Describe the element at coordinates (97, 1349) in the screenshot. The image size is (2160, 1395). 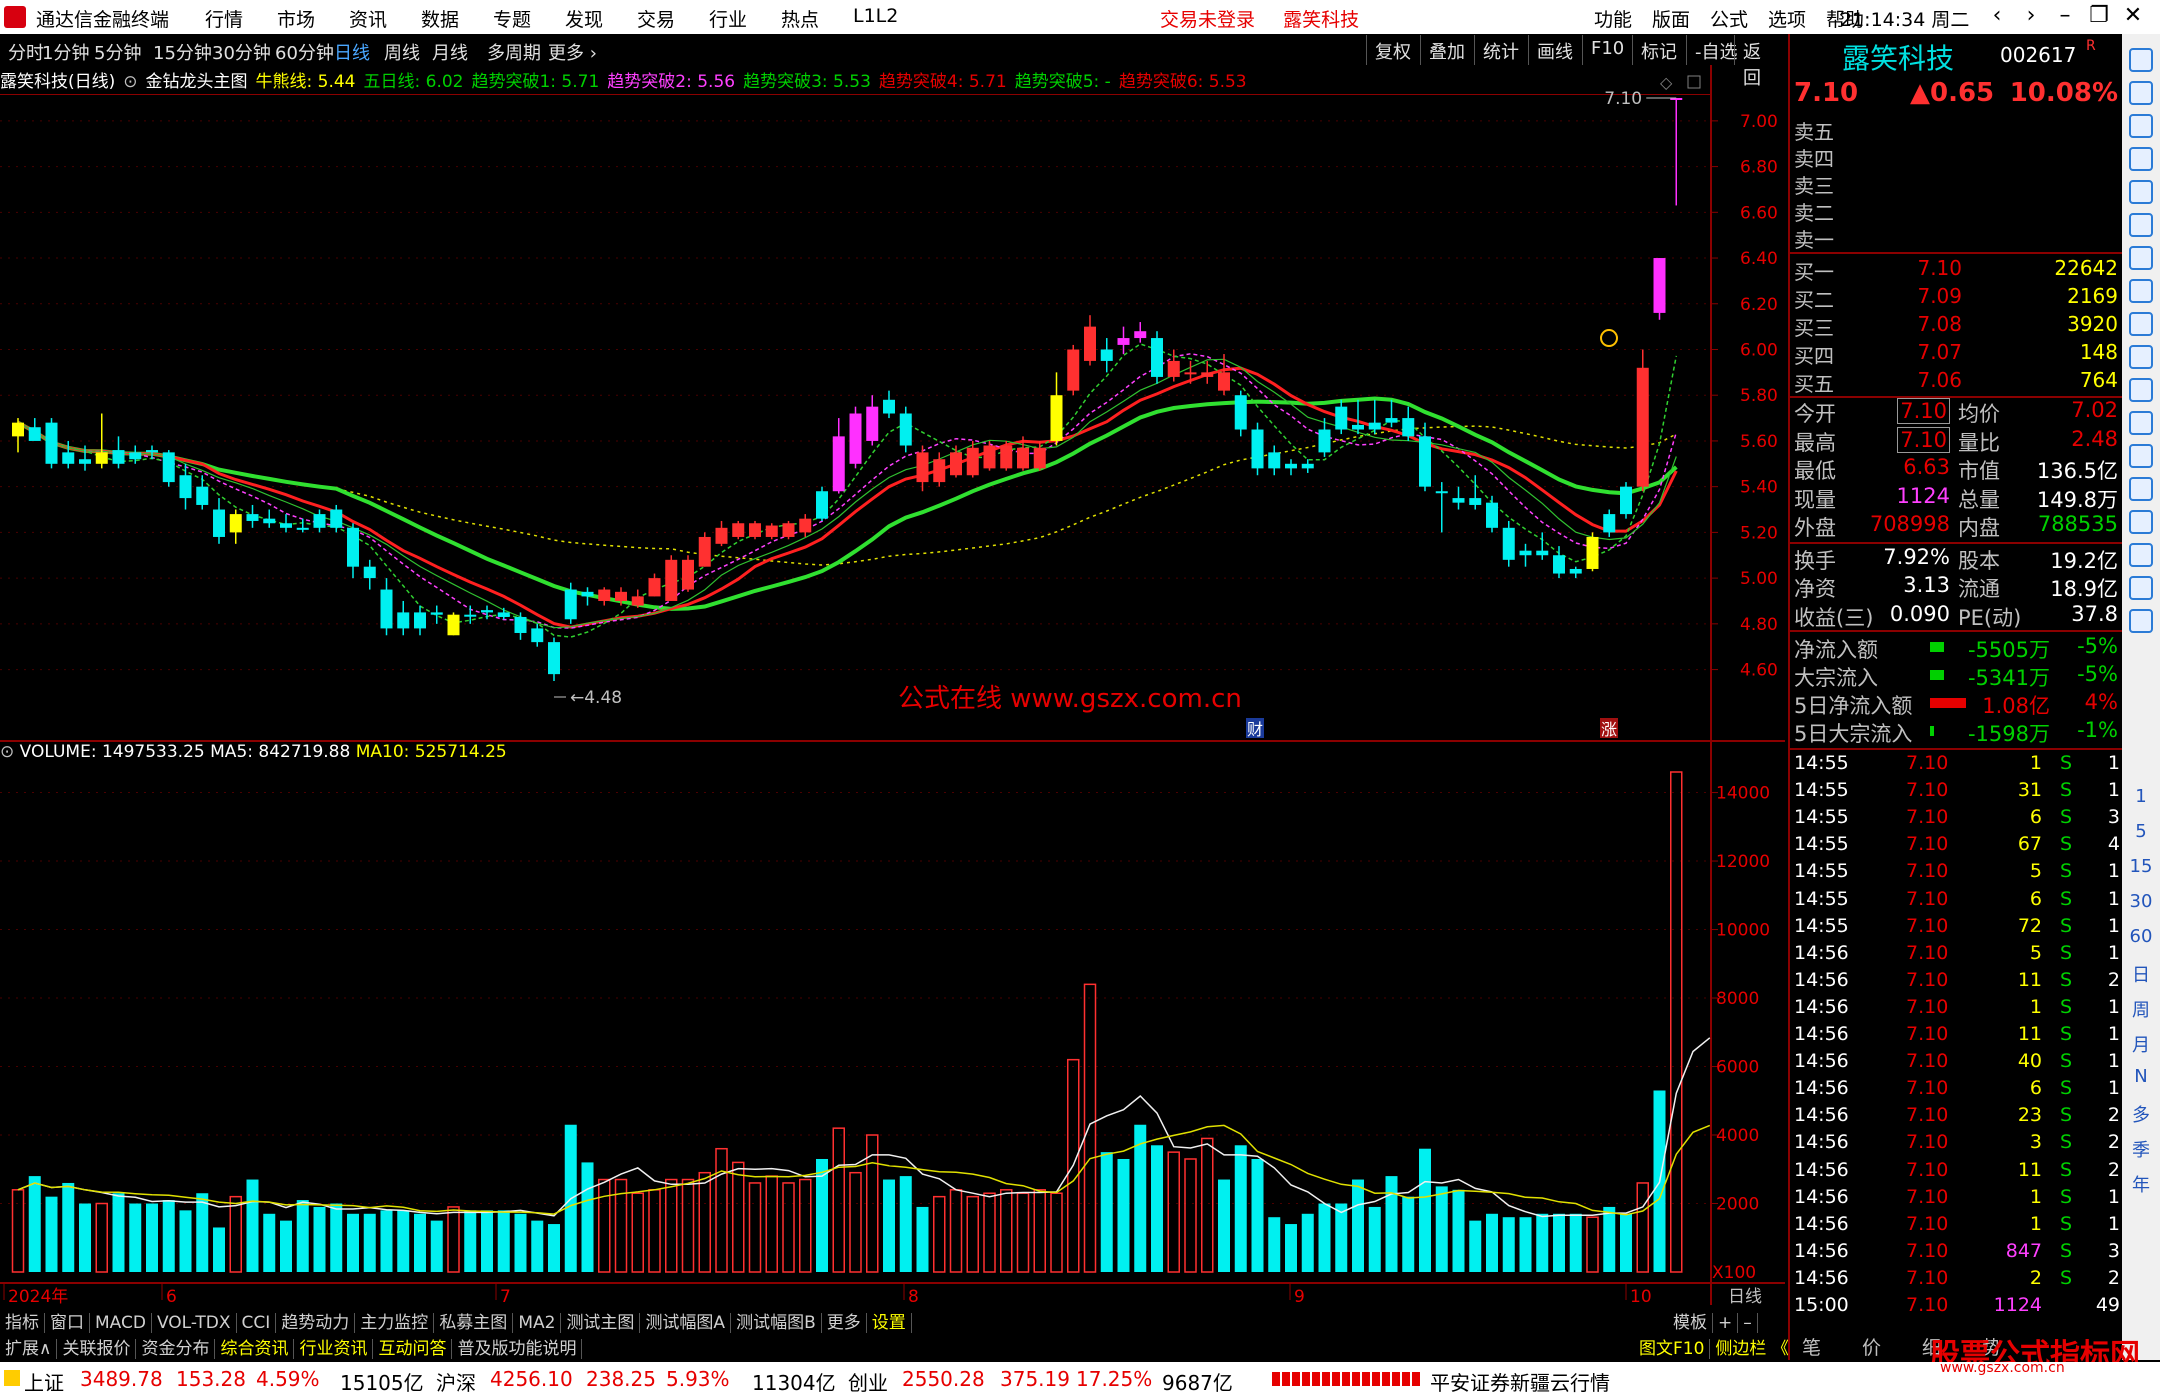
I see `info-tab-1: 关联报价` at that location.